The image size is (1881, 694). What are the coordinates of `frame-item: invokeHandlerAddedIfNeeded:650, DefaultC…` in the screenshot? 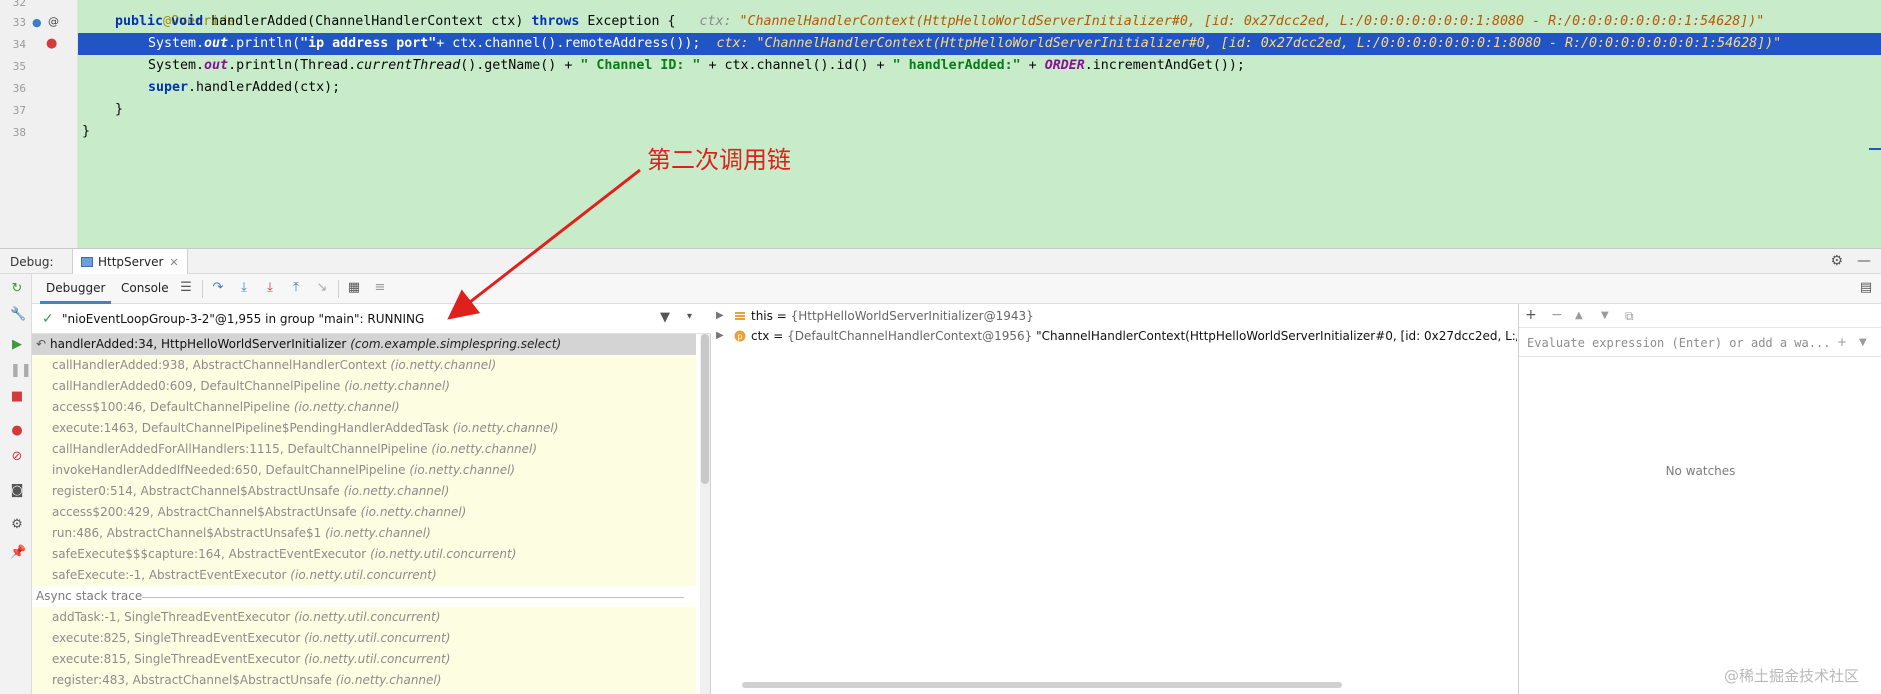 It's located at (364, 470).